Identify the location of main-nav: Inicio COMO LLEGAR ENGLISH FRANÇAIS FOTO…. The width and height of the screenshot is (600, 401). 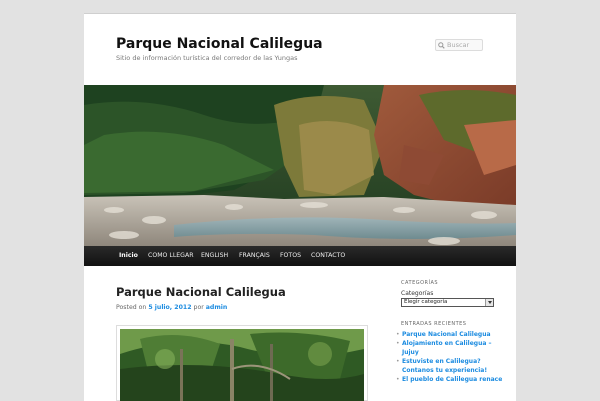
(300, 256).